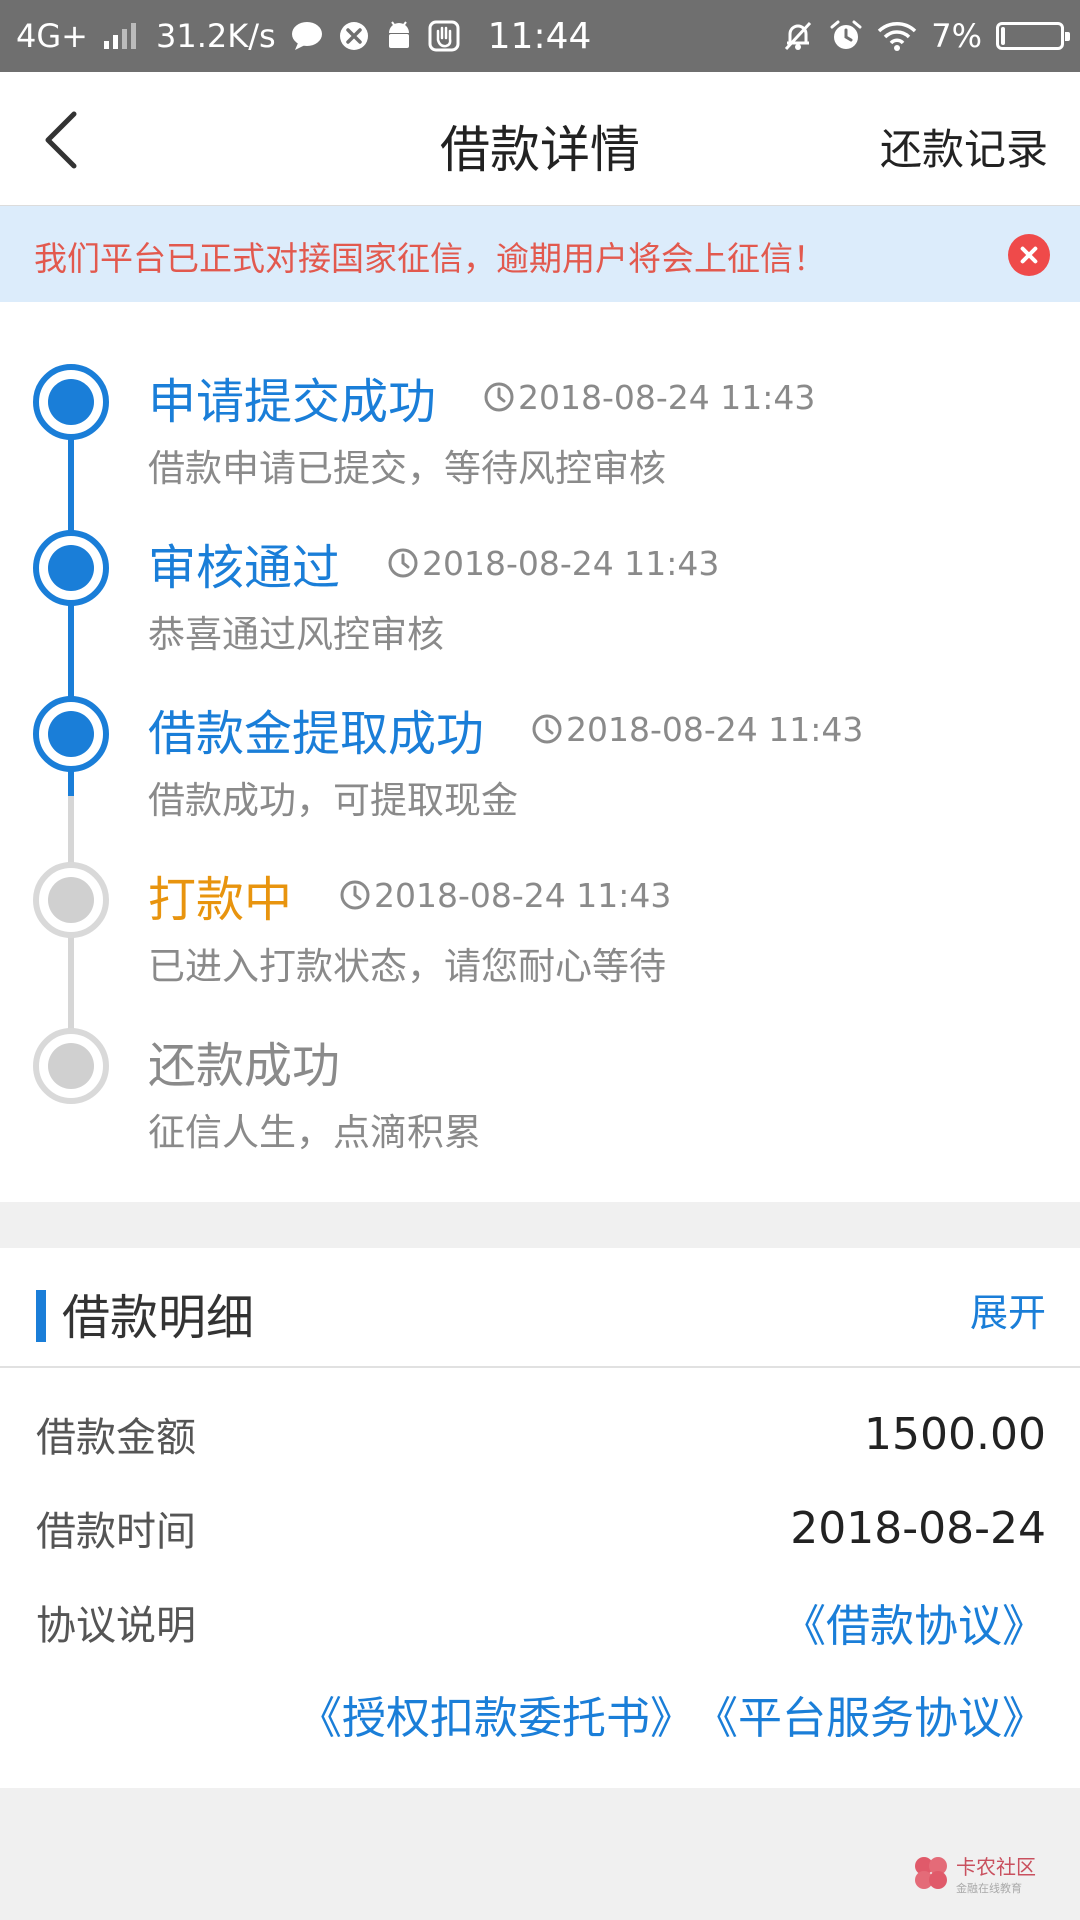 The height and width of the screenshot is (1920, 1080). I want to click on loan-time-value: 2018-08-24, so click(918, 1528).